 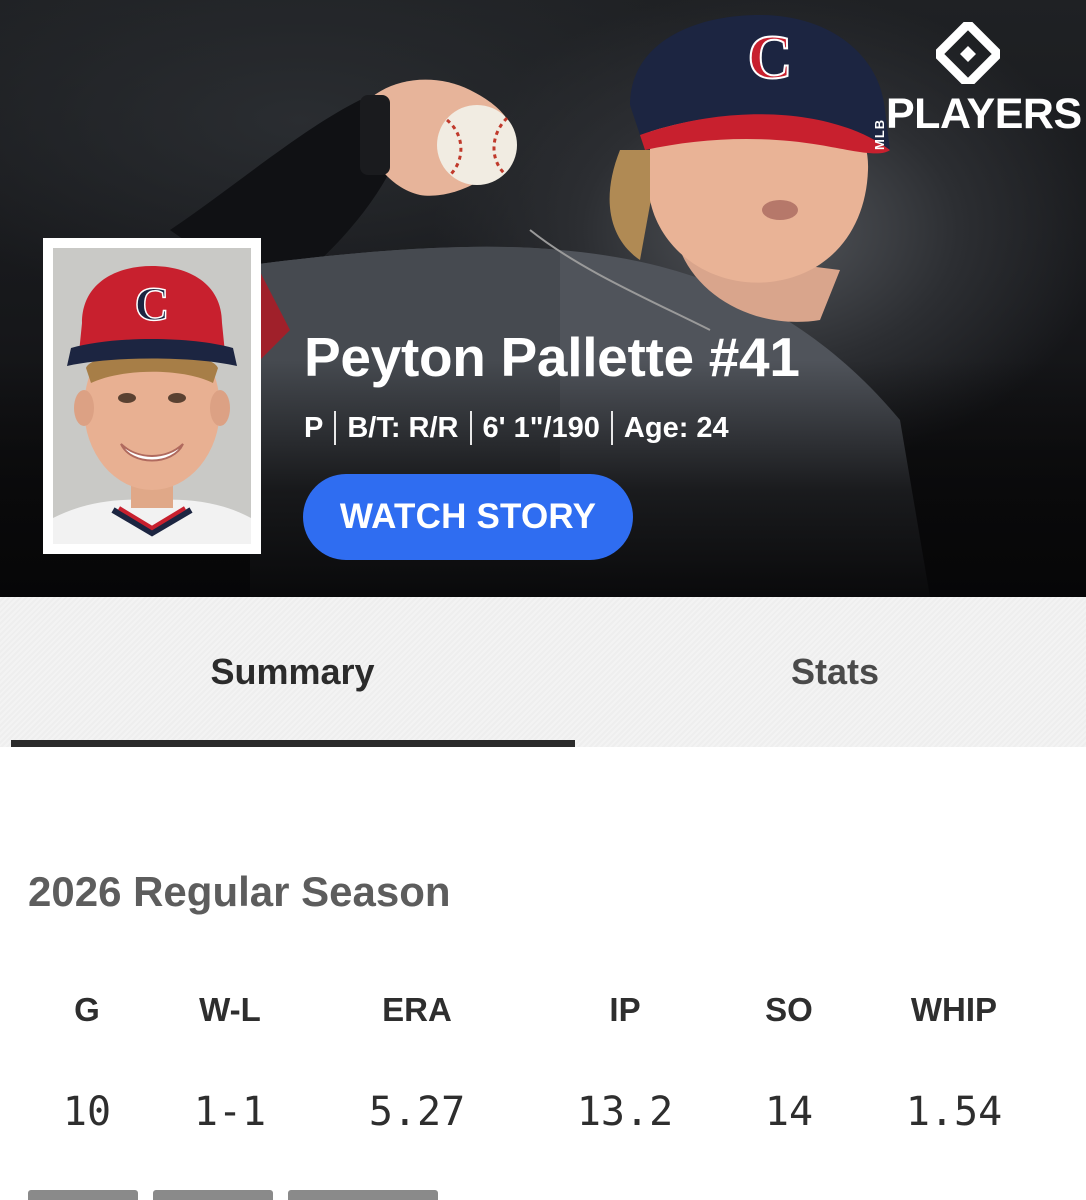 What do you see at coordinates (292, 672) in the screenshot?
I see `tab-summary: Summary` at bounding box center [292, 672].